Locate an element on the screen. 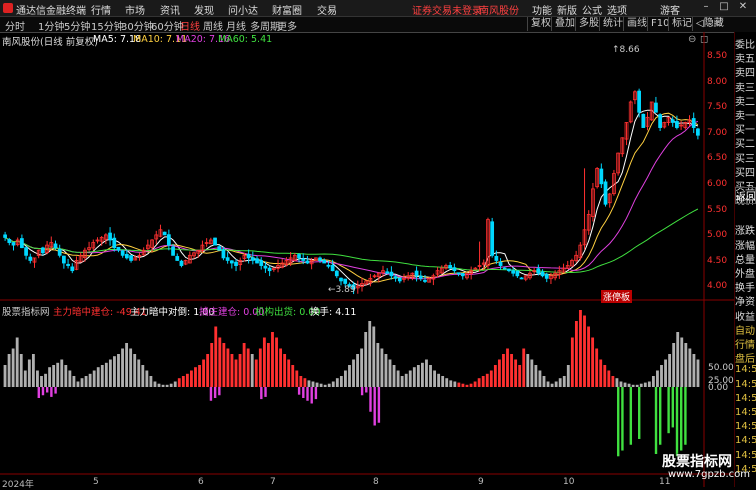  side-panel-item: 买四 is located at coordinates (745, 171).